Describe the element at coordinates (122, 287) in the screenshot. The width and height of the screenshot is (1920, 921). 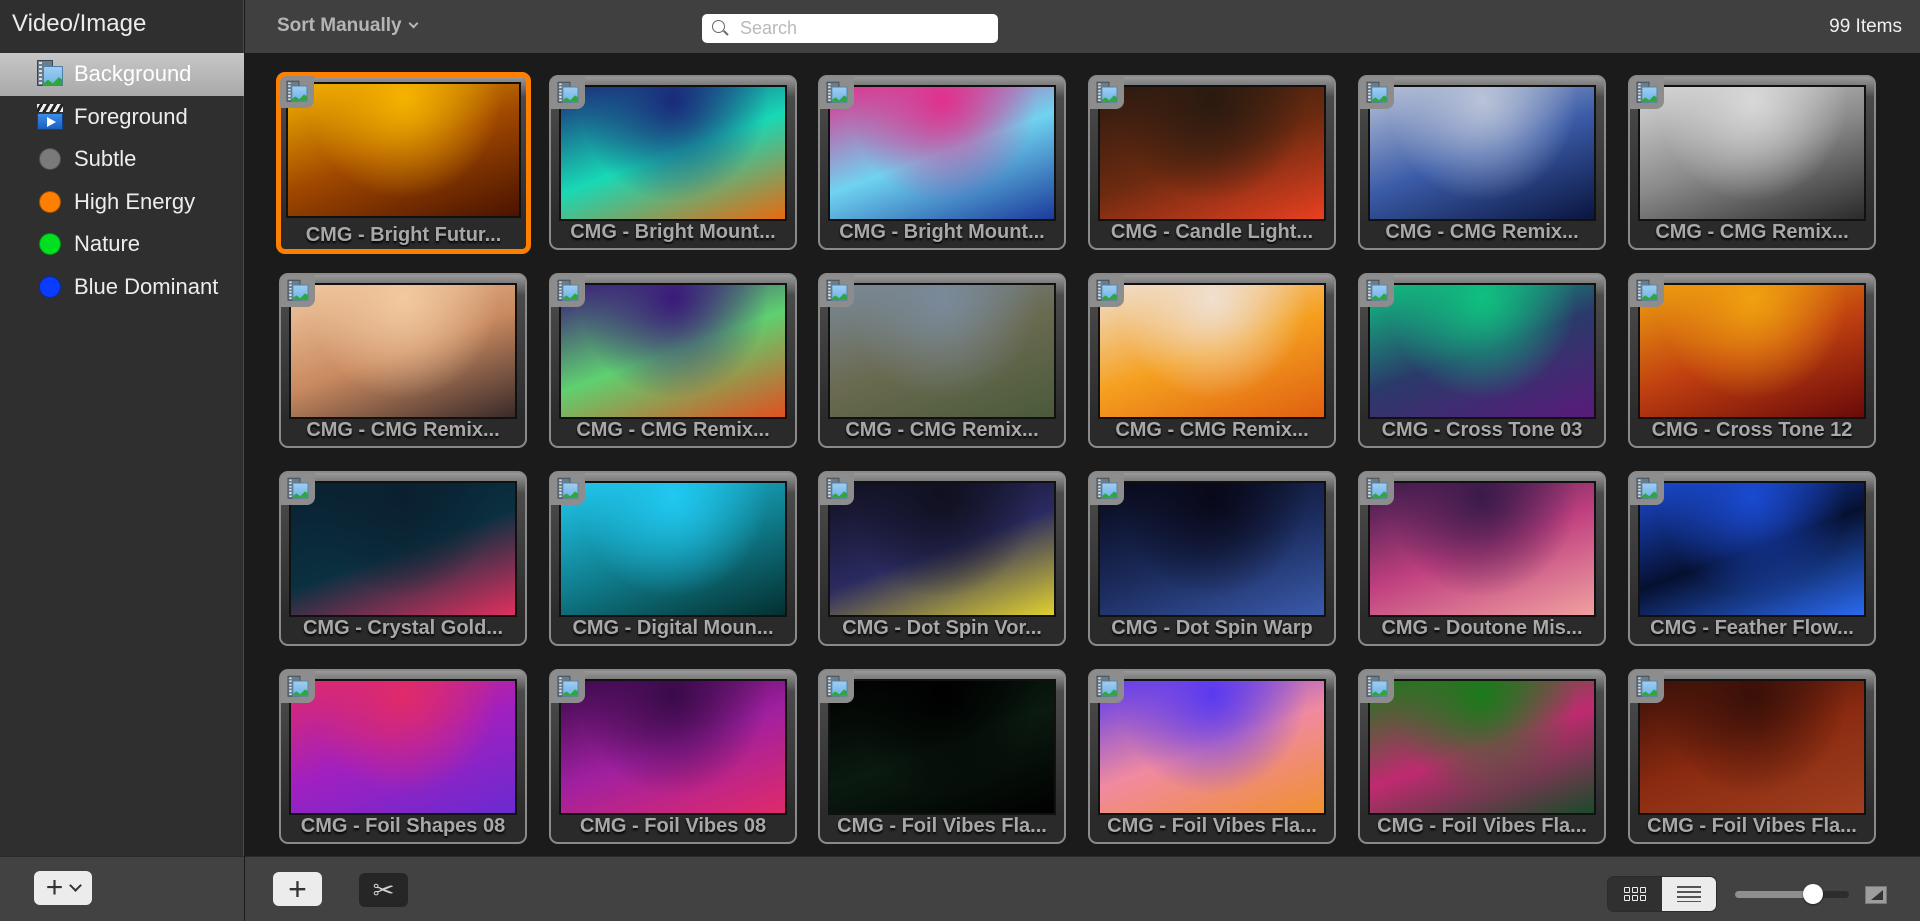
I see `sidebar-item-blue-dominant: Blue Dominant` at that location.